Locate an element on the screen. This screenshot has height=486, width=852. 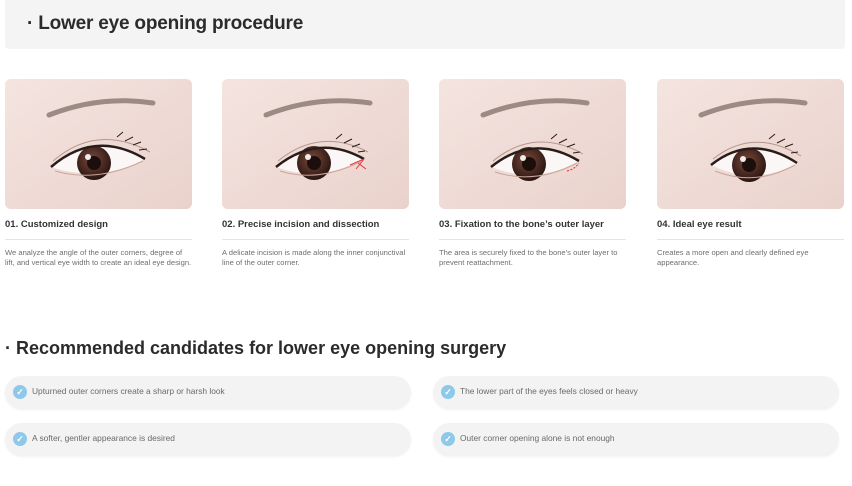
candidate-text: A softer, gentler appearance is desired is located at coordinates (103, 438).